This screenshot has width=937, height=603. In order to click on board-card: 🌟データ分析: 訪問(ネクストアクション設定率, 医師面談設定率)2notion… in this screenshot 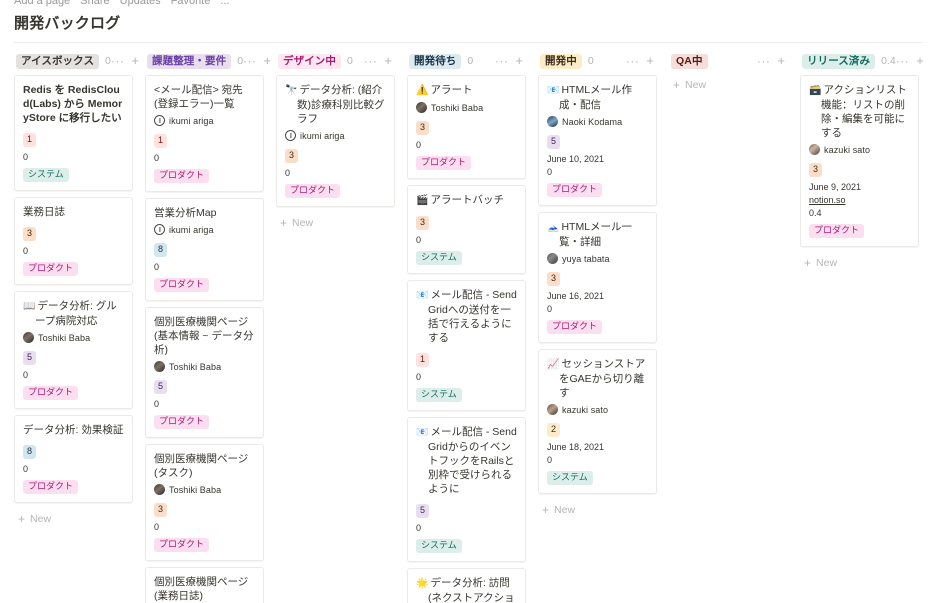, I will do `click(466, 585)`.